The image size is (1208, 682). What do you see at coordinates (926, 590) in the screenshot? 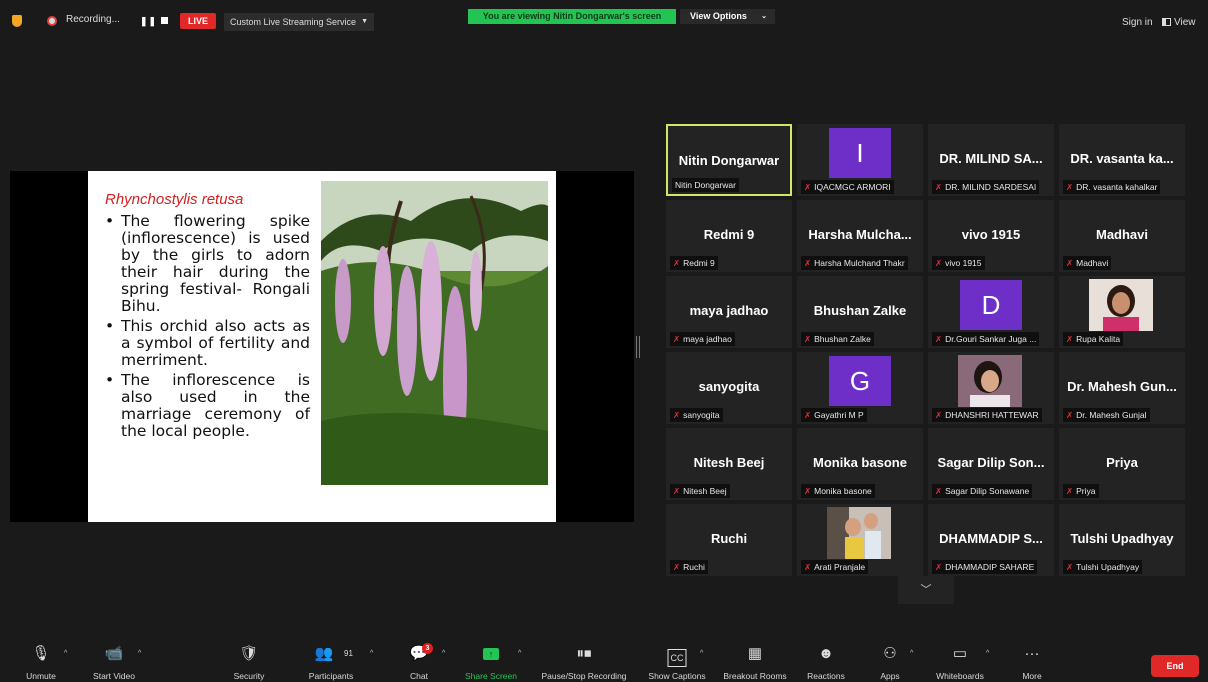
I see `gallery-next-page-button: ﹀` at bounding box center [926, 590].